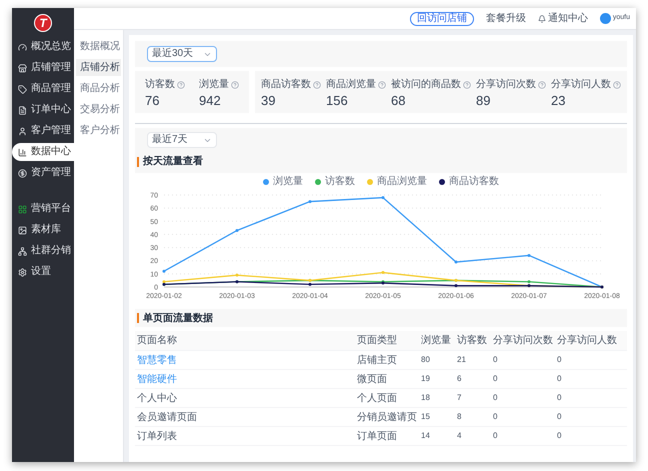 Image resolution: width=648 pixels, height=471 pixels. Describe the element at coordinates (98, 46) in the screenshot. I see `submenu-item: 数据概况` at that location.